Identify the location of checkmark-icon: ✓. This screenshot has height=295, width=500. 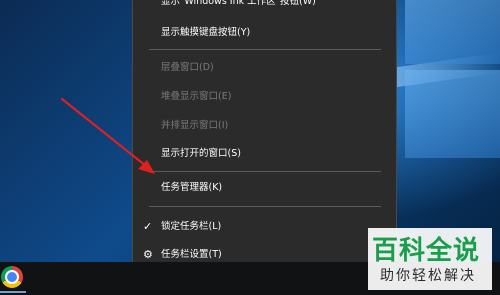
(148, 226).